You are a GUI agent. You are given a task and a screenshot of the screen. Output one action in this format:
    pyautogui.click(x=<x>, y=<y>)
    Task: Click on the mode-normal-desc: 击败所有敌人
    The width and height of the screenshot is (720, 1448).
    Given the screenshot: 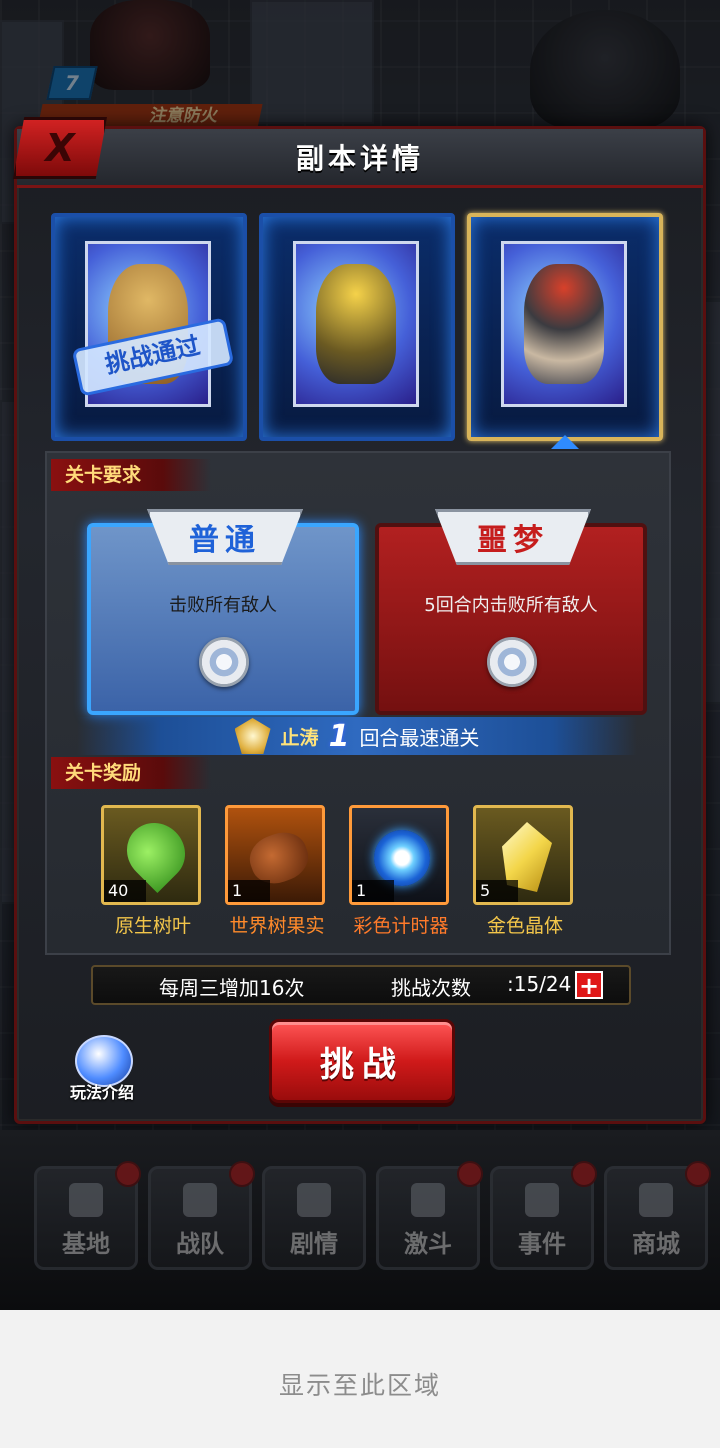 What is the action you would take?
    pyautogui.click(x=223, y=605)
    